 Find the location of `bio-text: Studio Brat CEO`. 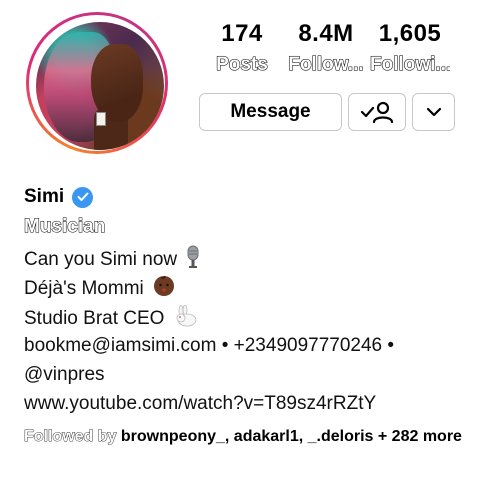

bio-text: Studio Brat CEO is located at coordinates (94, 319).